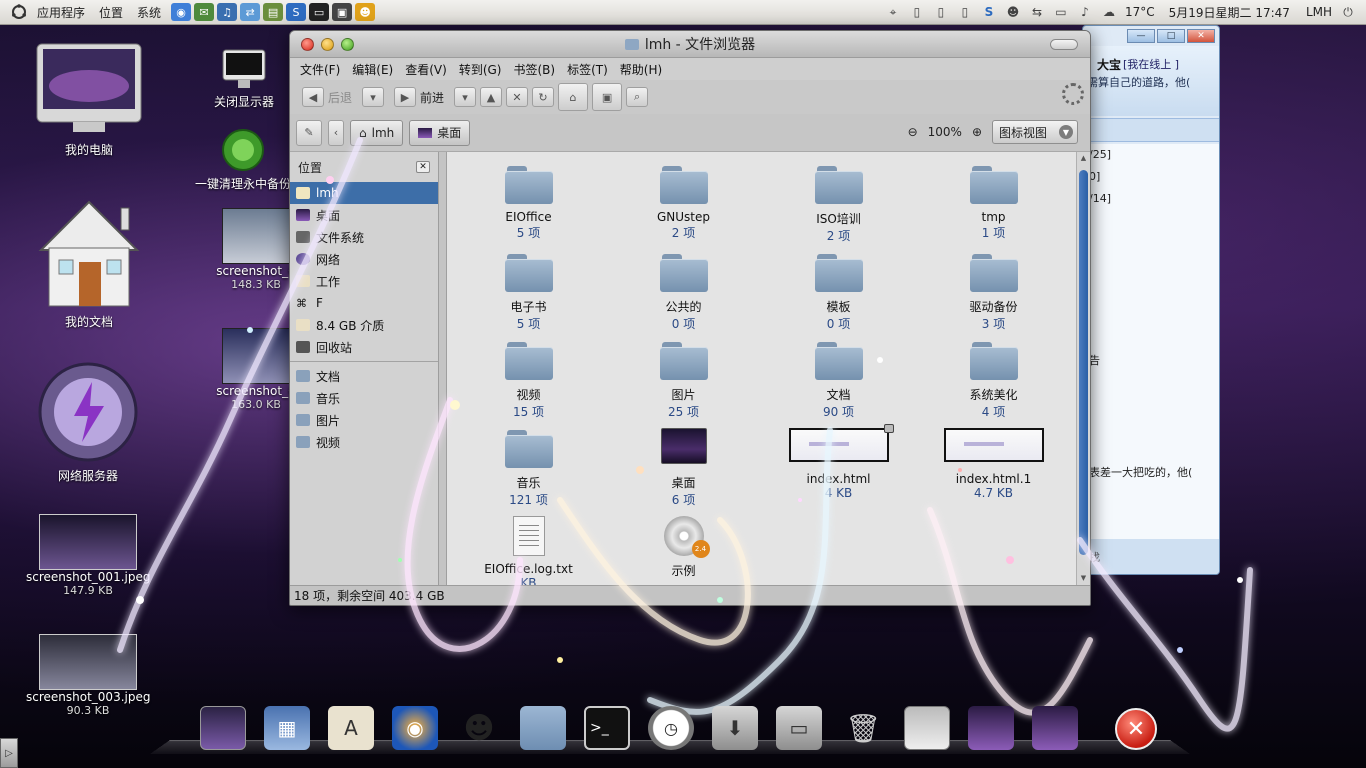 Image resolution: width=1366 pixels, height=768 pixels. Describe the element at coordinates (1083, 362) in the screenshot. I see `scrollbar-thumb` at that location.